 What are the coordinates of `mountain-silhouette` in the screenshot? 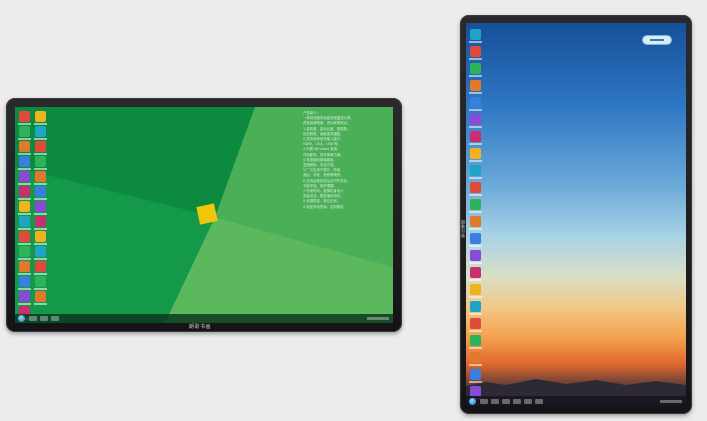 It's located at (576, 387).